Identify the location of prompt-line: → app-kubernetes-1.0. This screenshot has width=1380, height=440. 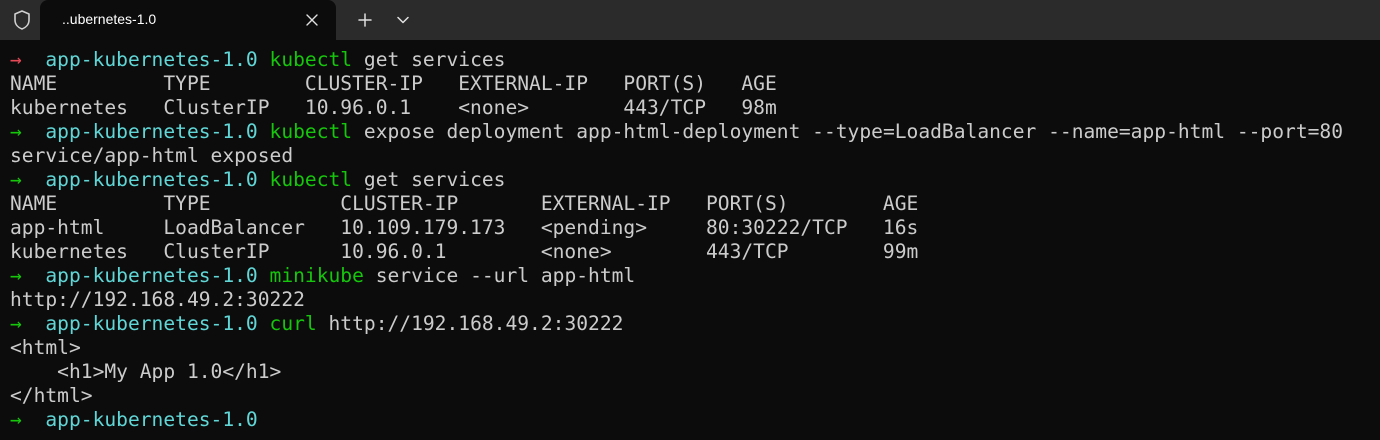
(693, 420).